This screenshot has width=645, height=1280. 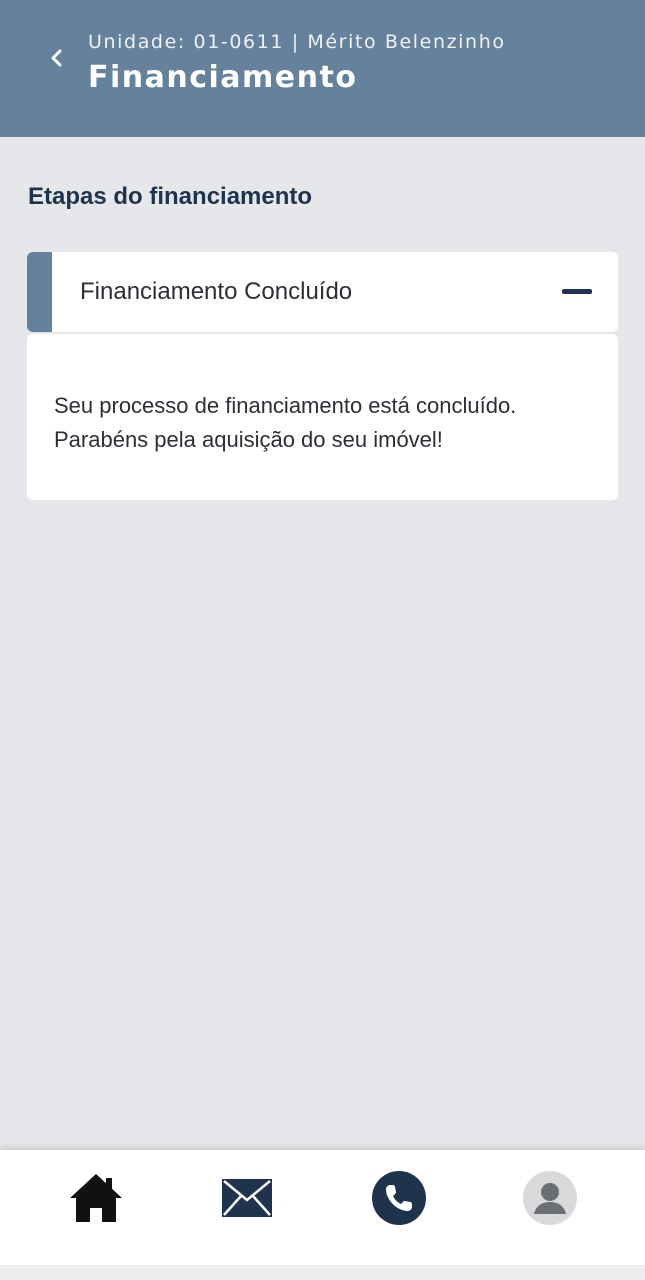 I want to click on minus-icon, so click(x=577, y=291).